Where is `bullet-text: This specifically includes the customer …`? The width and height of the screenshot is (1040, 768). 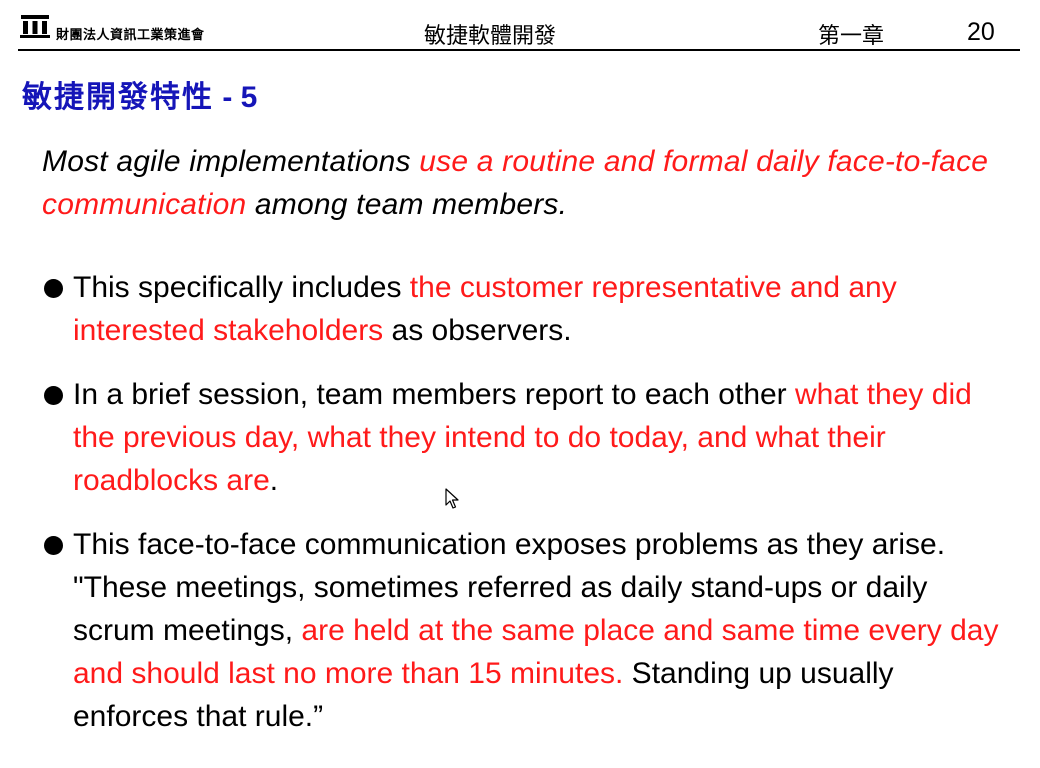 bullet-text: This specifically includes the customer … is located at coordinates (544, 309).